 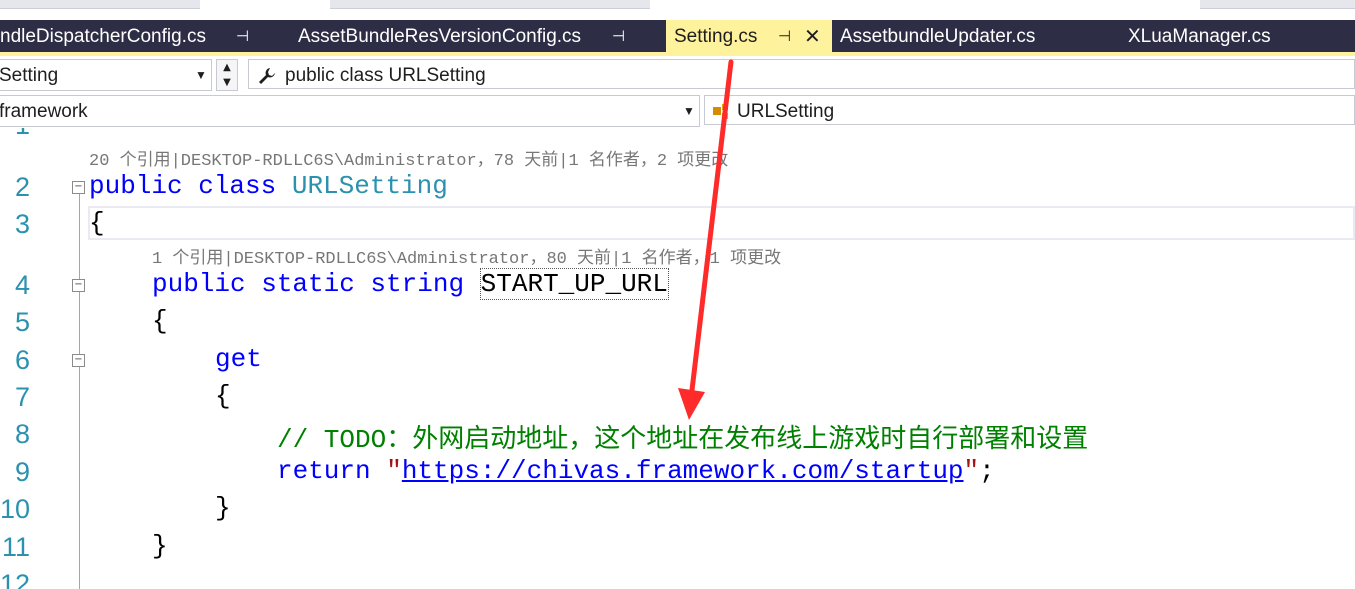 What do you see at coordinates (716, 36) in the screenshot?
I see `tab-label: Setting.cs` at bounding box center [716, 36].